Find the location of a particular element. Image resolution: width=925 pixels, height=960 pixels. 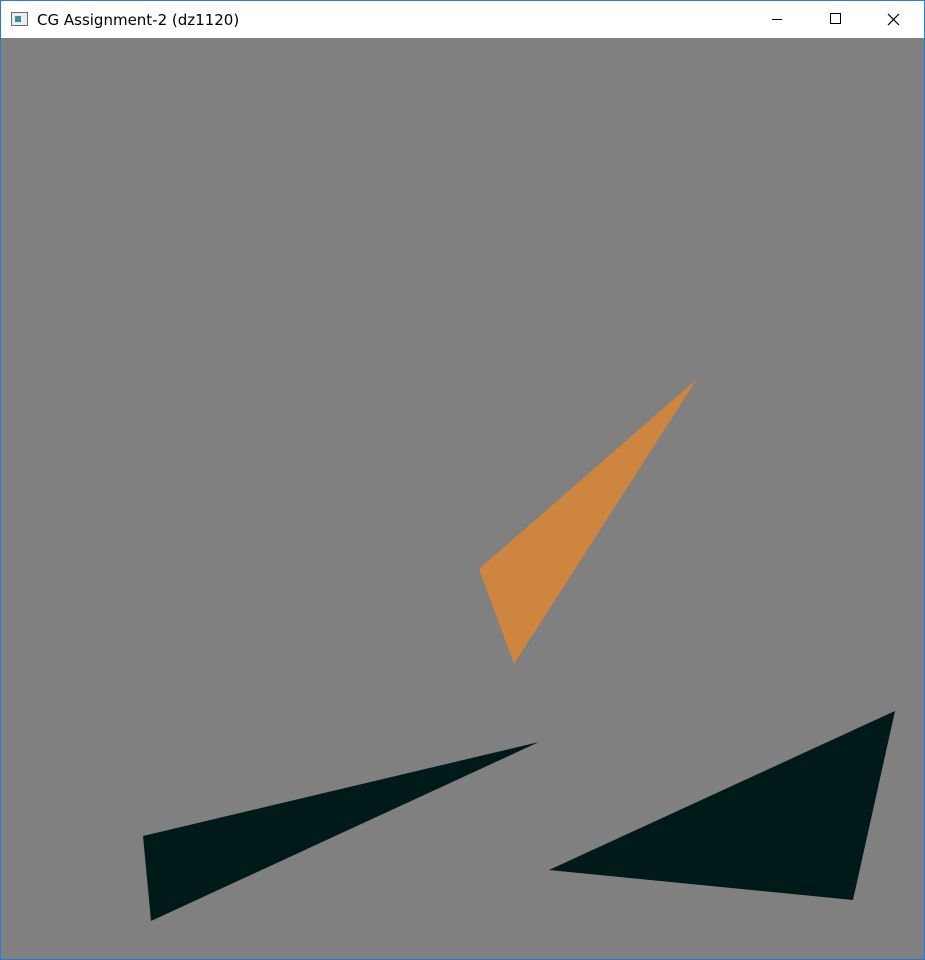

minimize-button is located at coordinates (777, 19).